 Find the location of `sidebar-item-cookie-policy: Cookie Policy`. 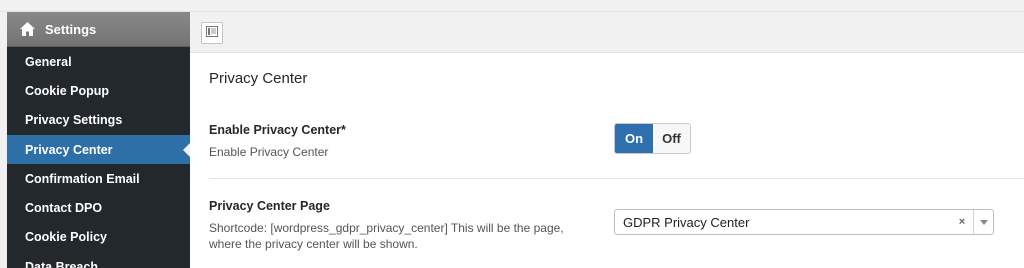

sidebar-item-cookie-policy: Cookie Policy is located at coordinates (98, 237).